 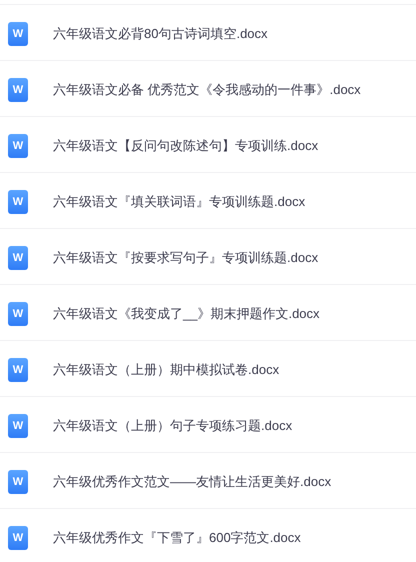 What do you see at coordinates (160, 34) in the screenshot?
I see `file-name: 六年级语文必背80句古诗词填空.docx` at bounding box center [160, 34].